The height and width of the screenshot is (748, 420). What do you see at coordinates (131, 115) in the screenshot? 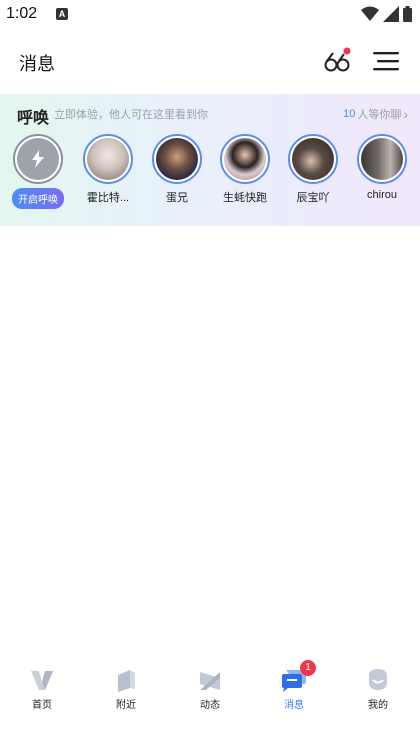
I see `huhuan-subtitle: 立即体验，他人可在这里看到你` at bounding box center [131, 115].